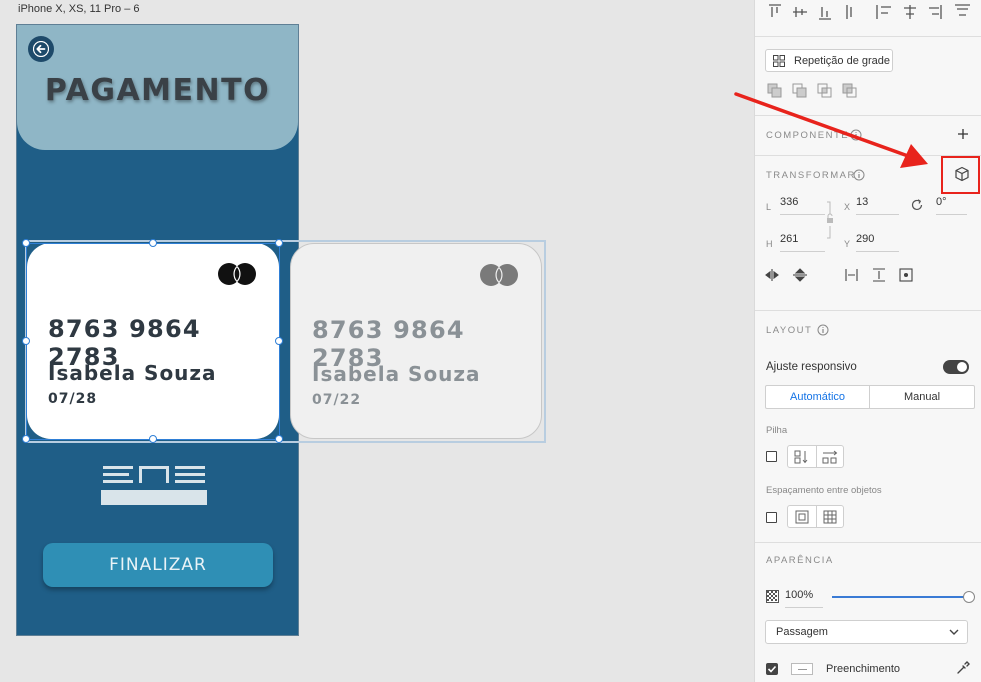 This screenshot has height=682, width=981. Describe the element at coordinates (824, 490) in the screenshot. I see `spacing-label: Espaçamento entre objetos` at that location.